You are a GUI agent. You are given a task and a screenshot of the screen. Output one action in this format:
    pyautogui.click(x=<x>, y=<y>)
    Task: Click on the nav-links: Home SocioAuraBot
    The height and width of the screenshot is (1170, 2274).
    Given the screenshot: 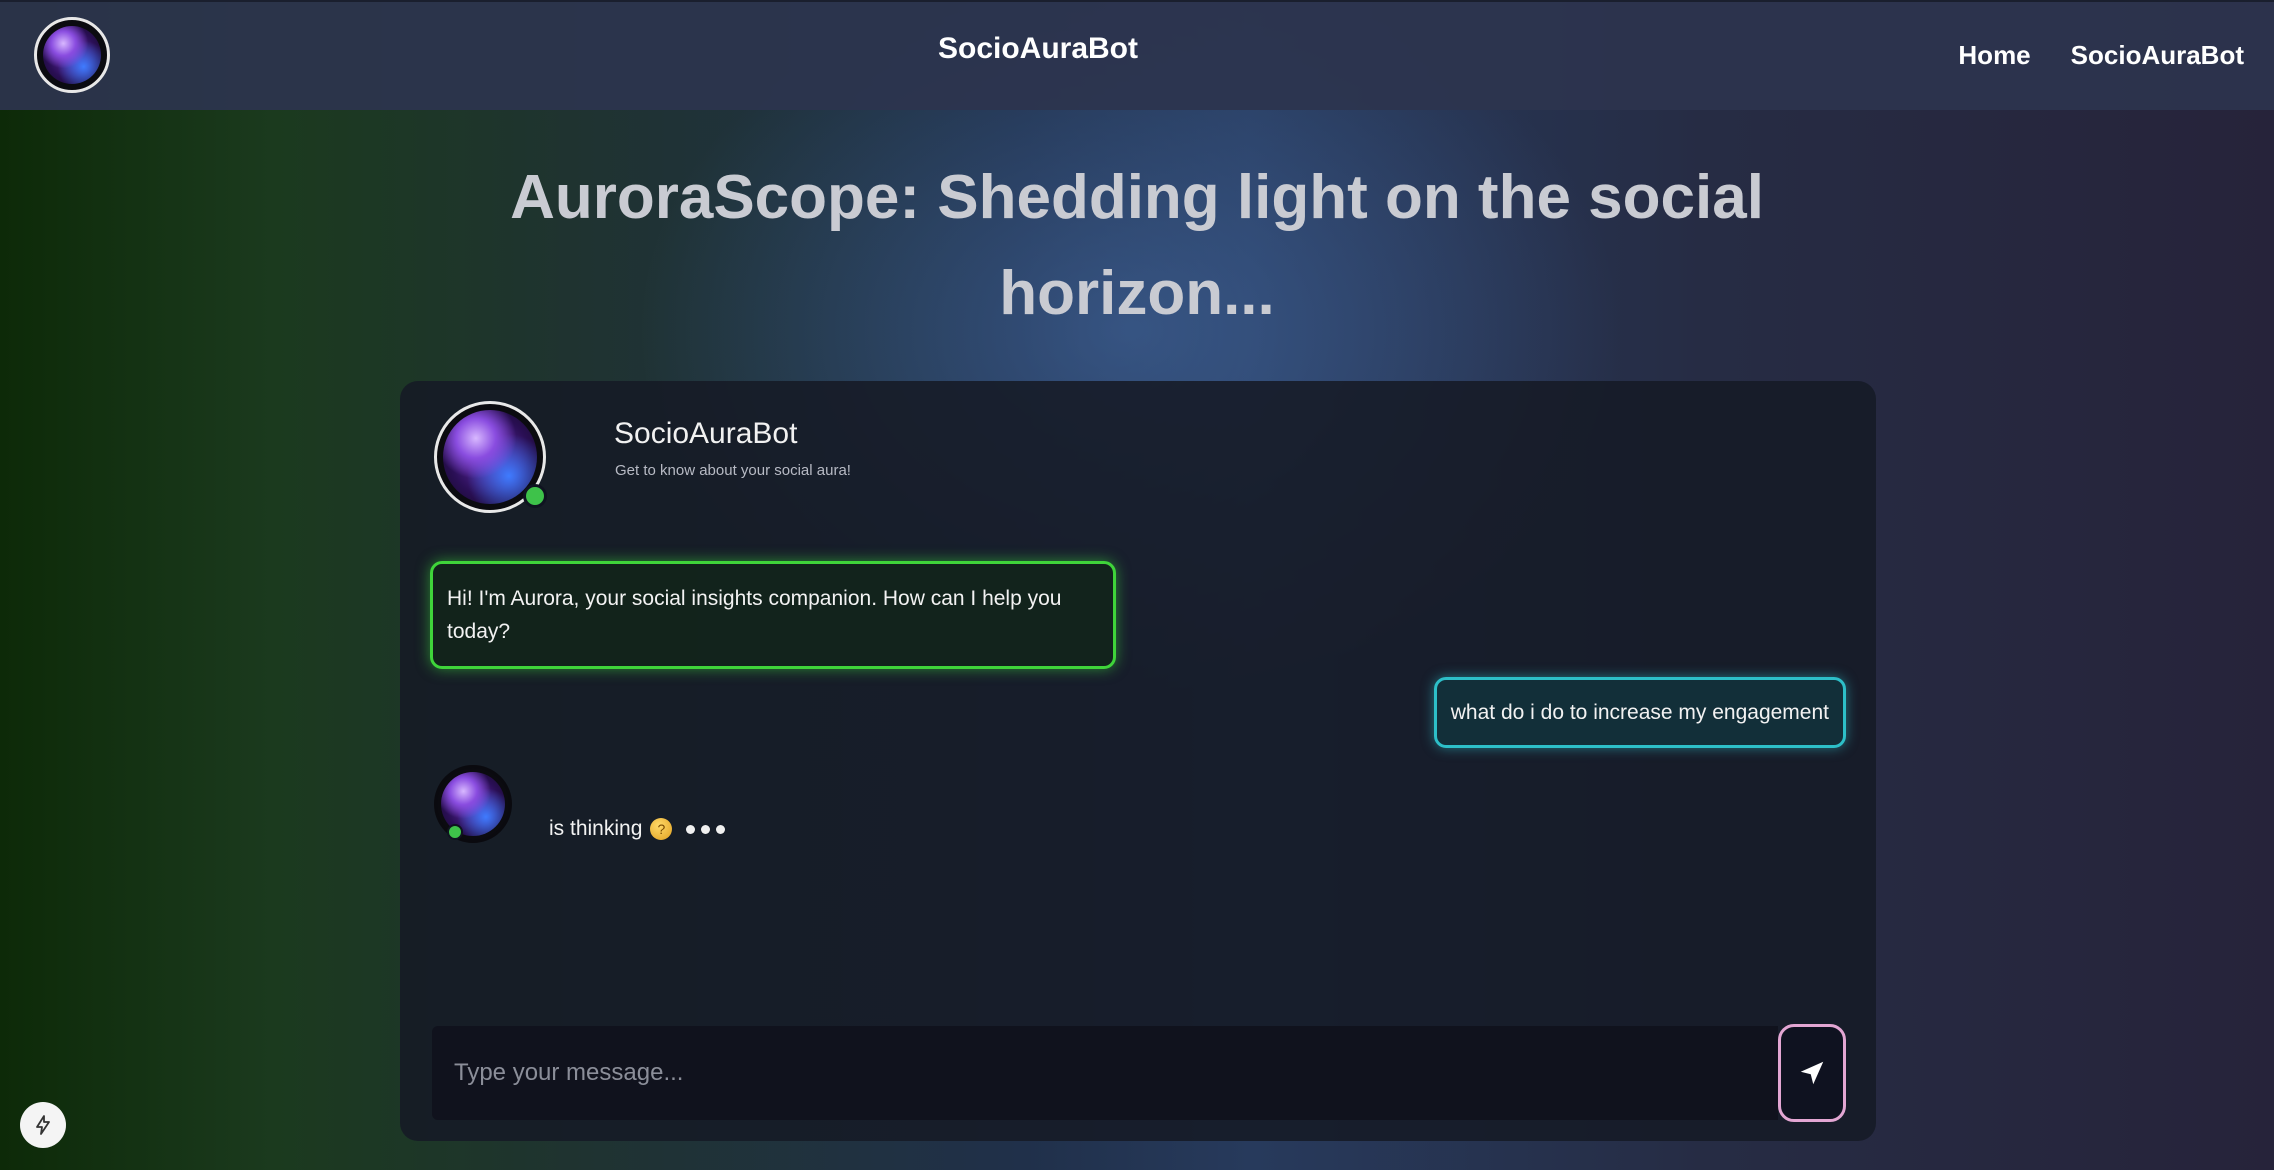 What is the action you would take?
    pyautogui.click(x=2101, y=55)
    